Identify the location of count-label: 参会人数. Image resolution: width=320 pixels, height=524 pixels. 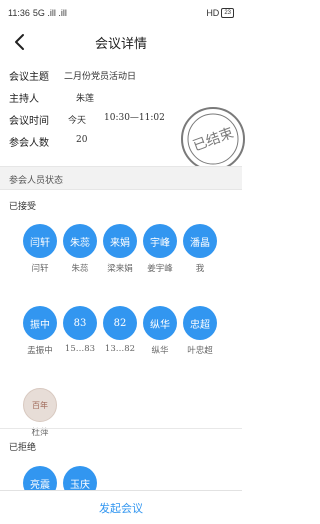
(29, 143).